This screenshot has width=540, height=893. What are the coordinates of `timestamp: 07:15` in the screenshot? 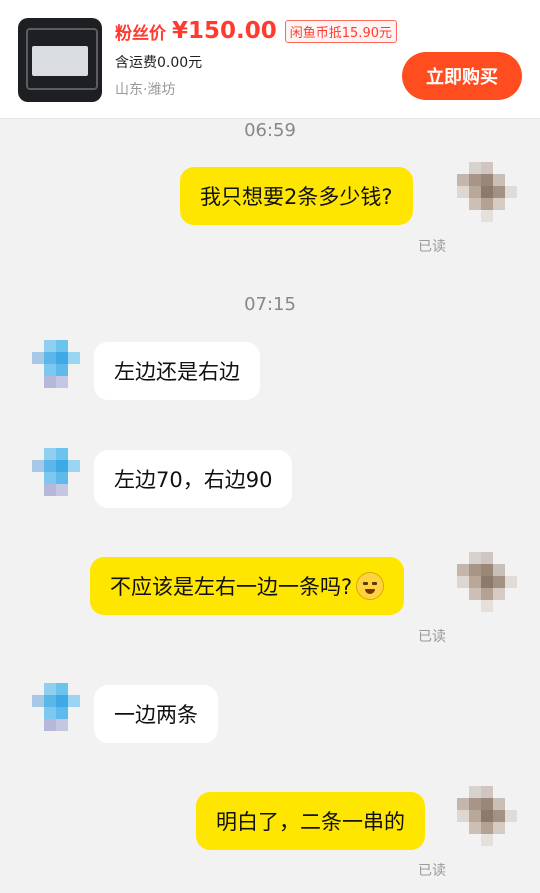 It's located at (270, 304).